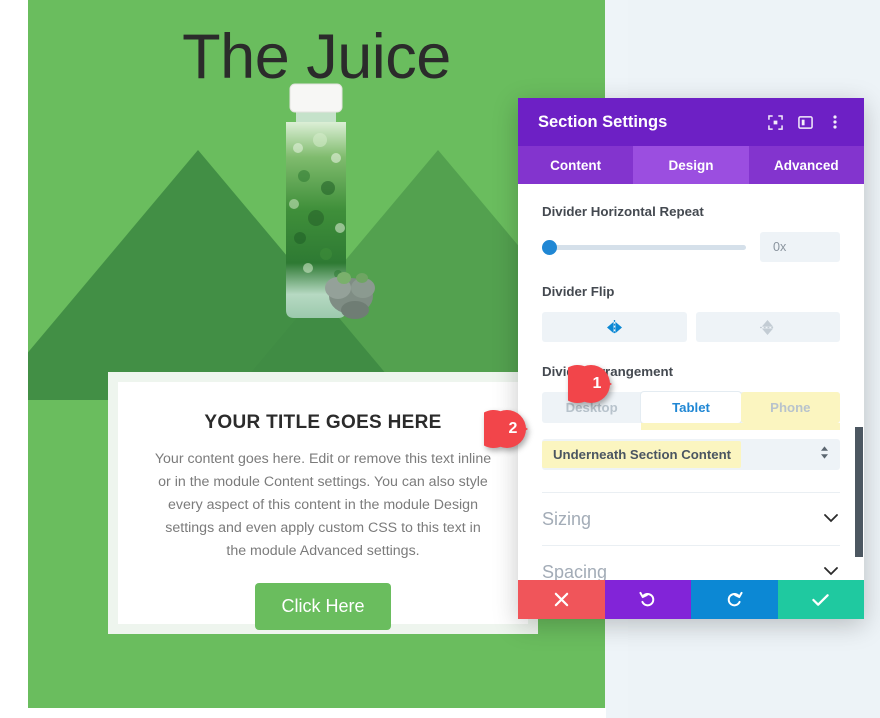  Describe the element at coordinates (578, 291) in the screenshot. I see `field-label: Divider Flip` at that location.